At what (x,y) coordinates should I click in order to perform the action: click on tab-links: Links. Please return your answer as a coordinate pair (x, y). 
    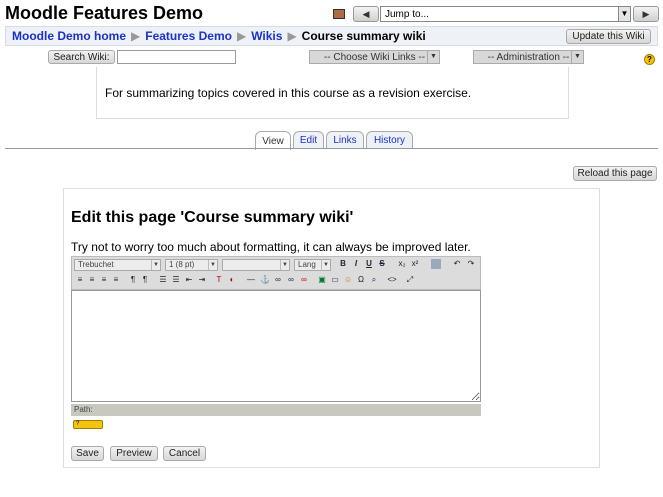
    Looking at the image, I should click on (345, 140).